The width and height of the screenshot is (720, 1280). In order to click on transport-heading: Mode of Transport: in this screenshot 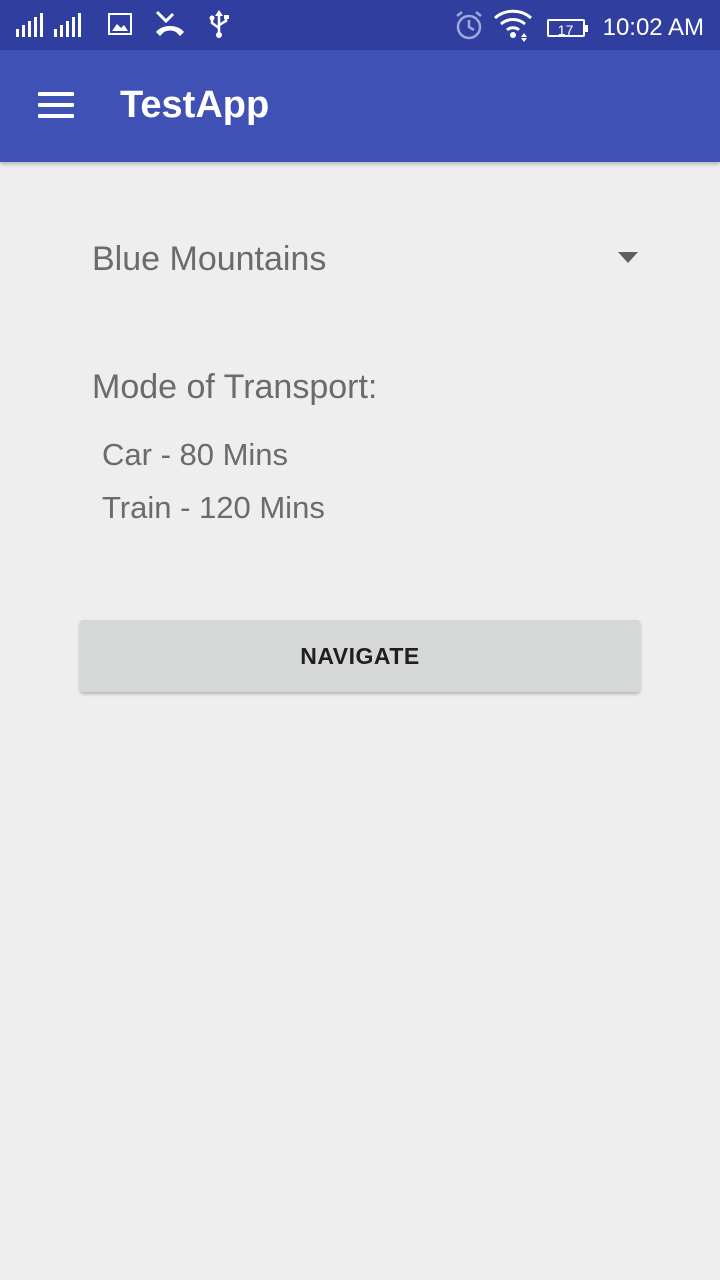, I will do `click(235, 387)`.